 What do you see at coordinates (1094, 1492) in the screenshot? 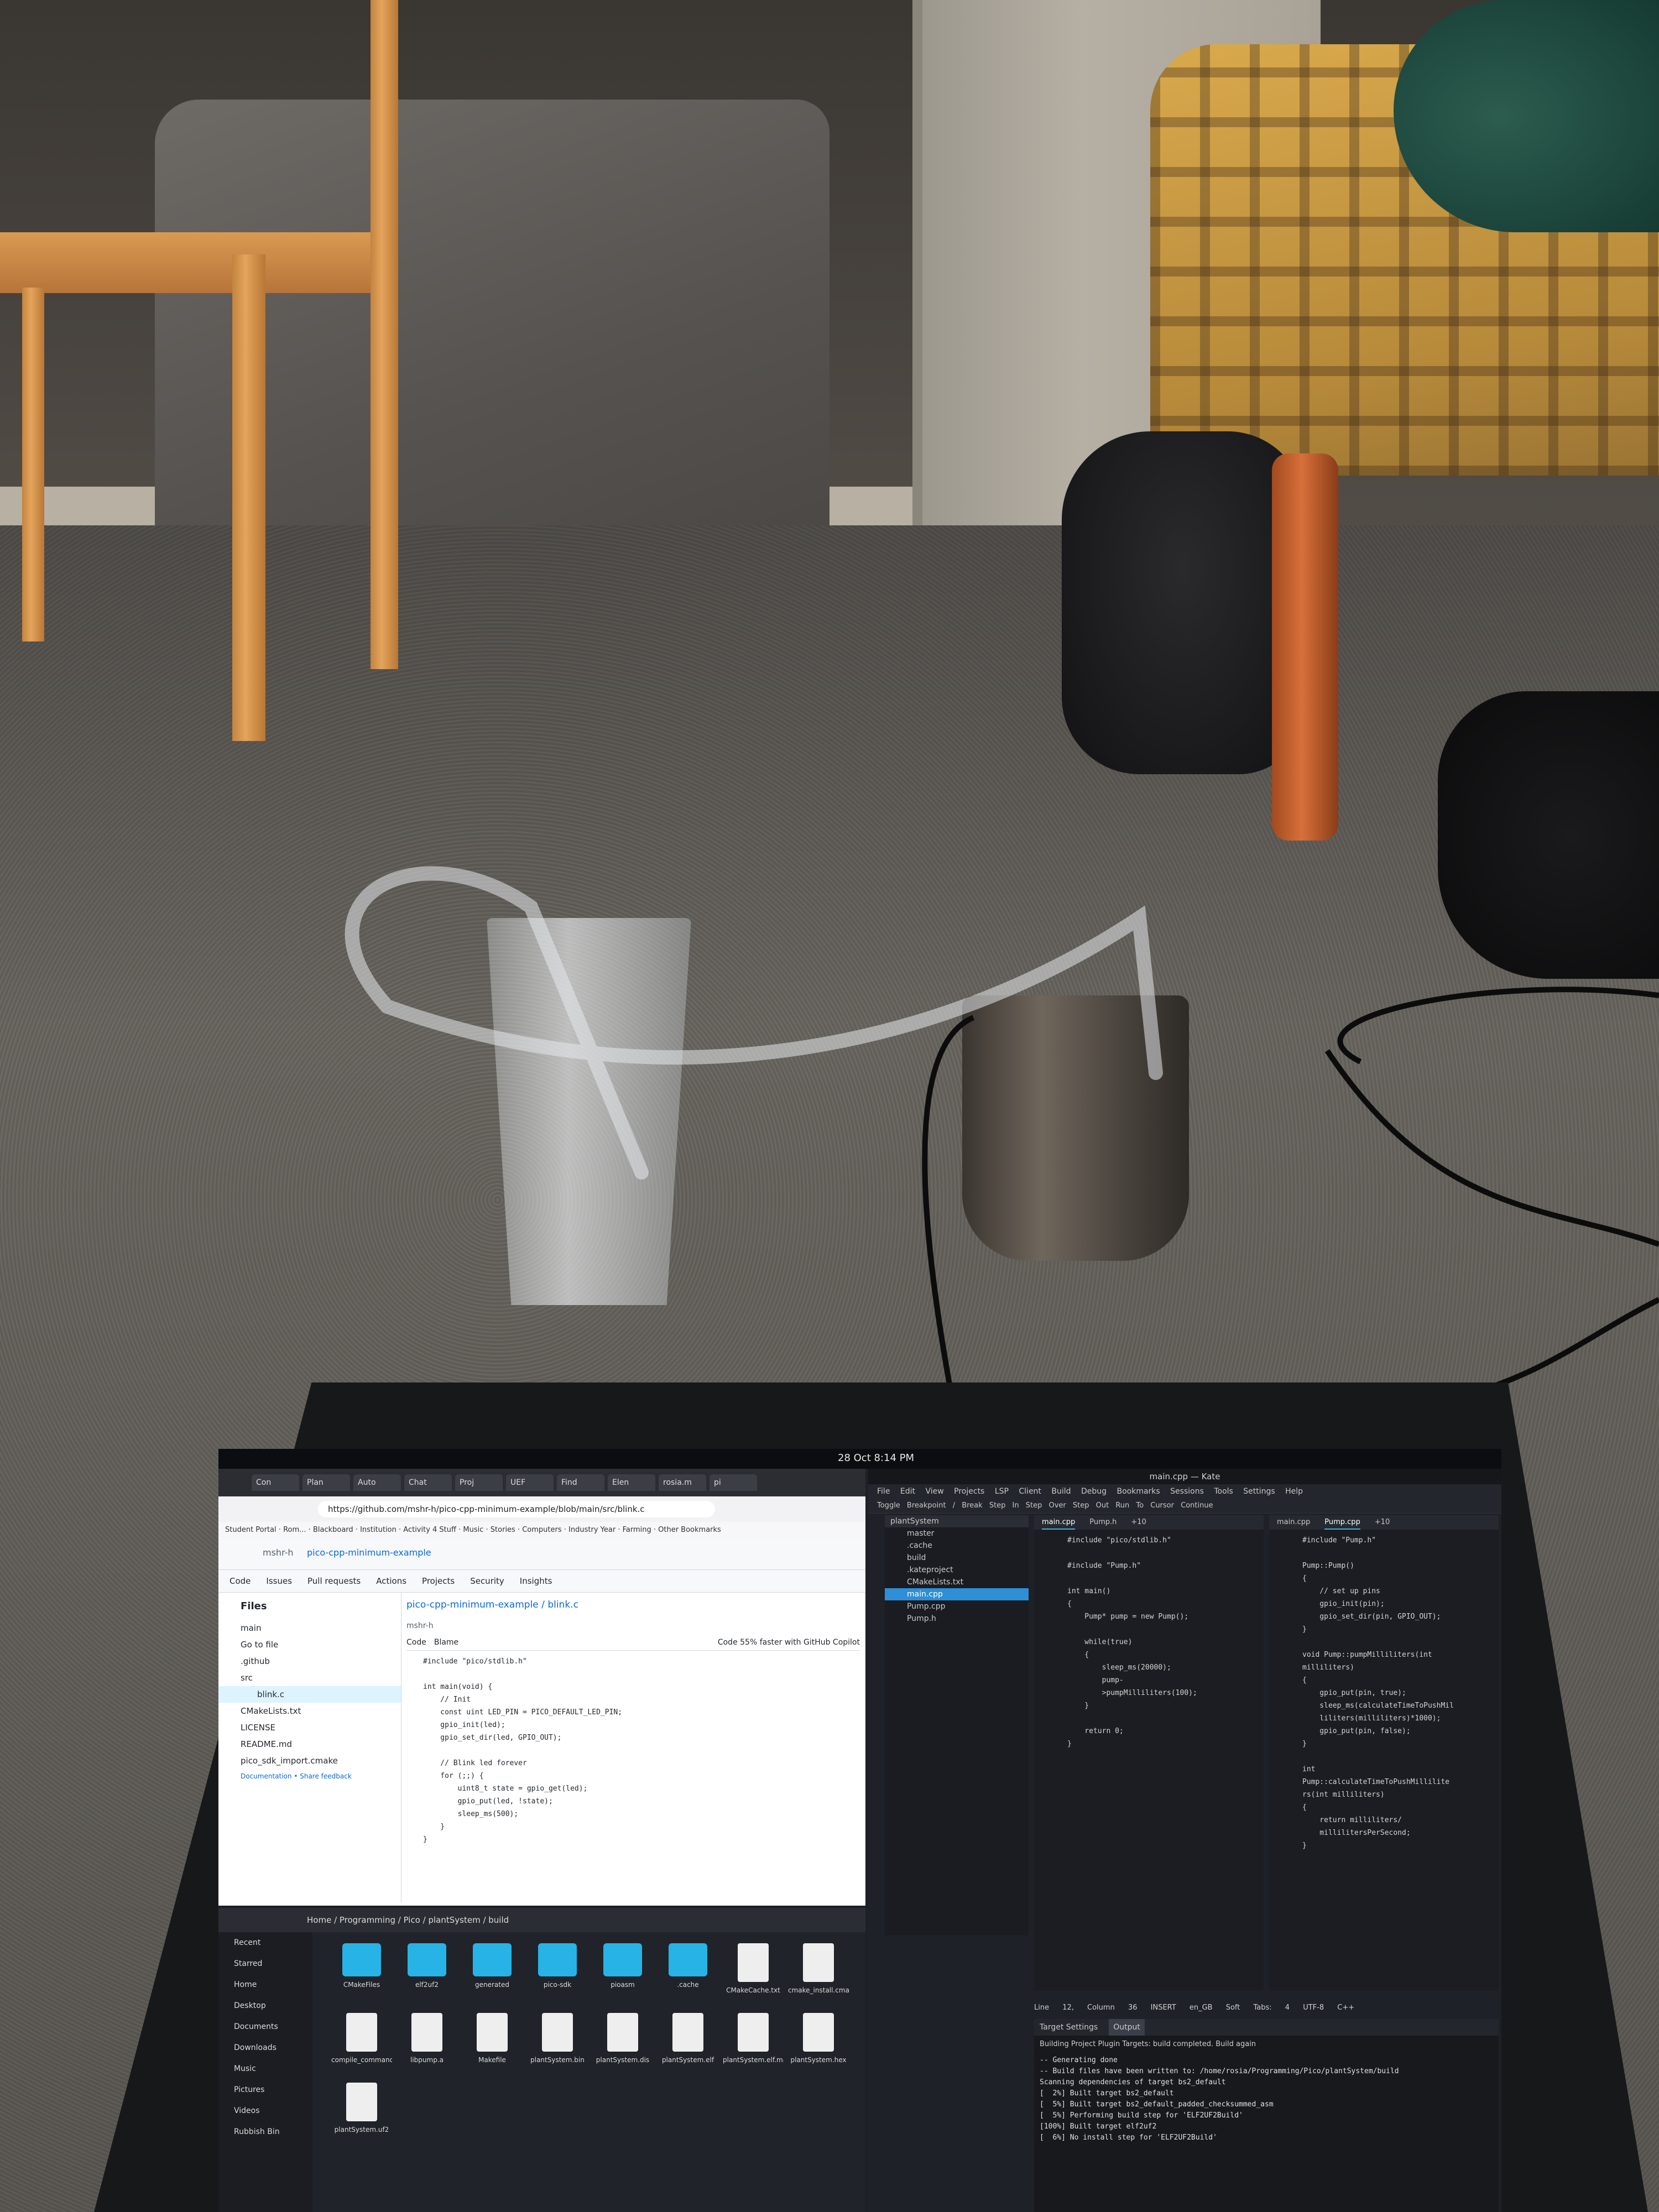
I see `menu-debug: Debug` at bounding box center [1094, 1492].